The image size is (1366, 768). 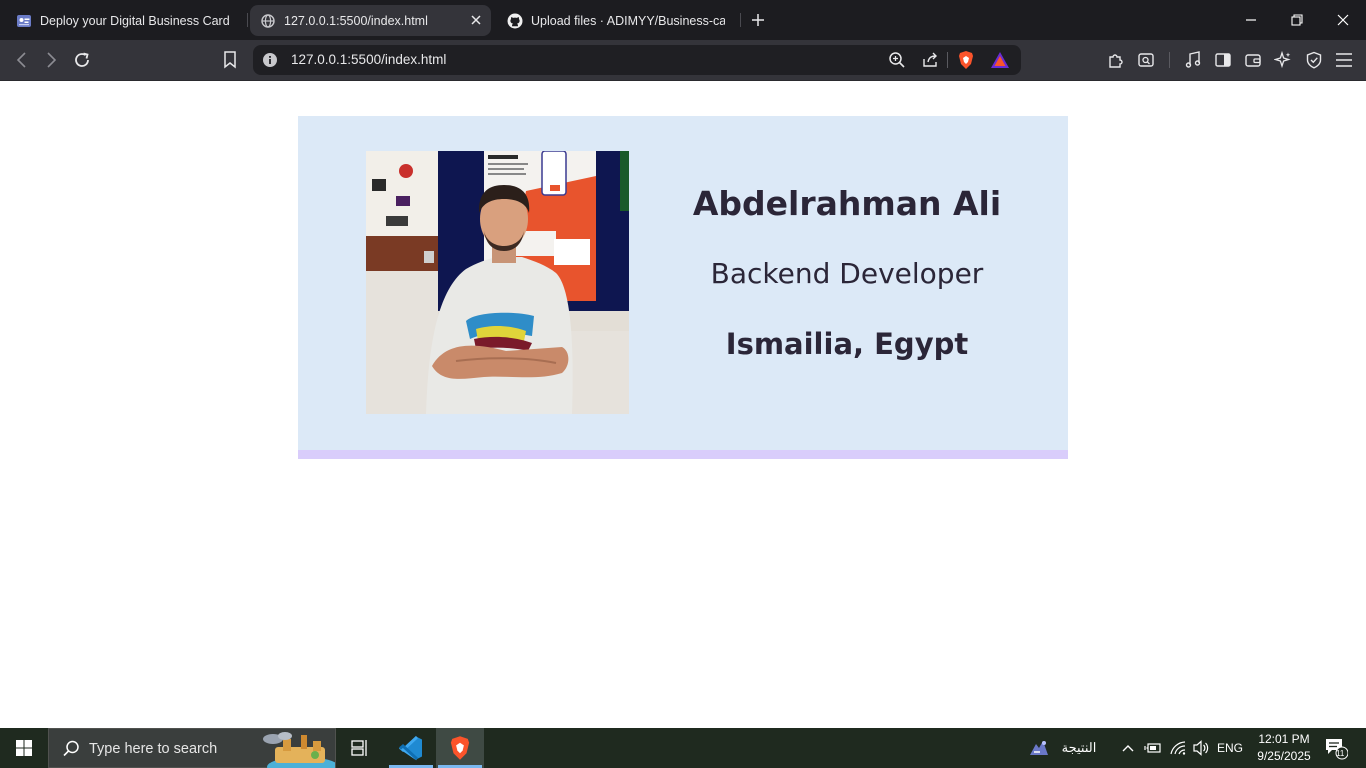 What do you see at coordinates (476, 20) in the screenshot?
I see `close-tab-icon` at bounding box center [476, 20].